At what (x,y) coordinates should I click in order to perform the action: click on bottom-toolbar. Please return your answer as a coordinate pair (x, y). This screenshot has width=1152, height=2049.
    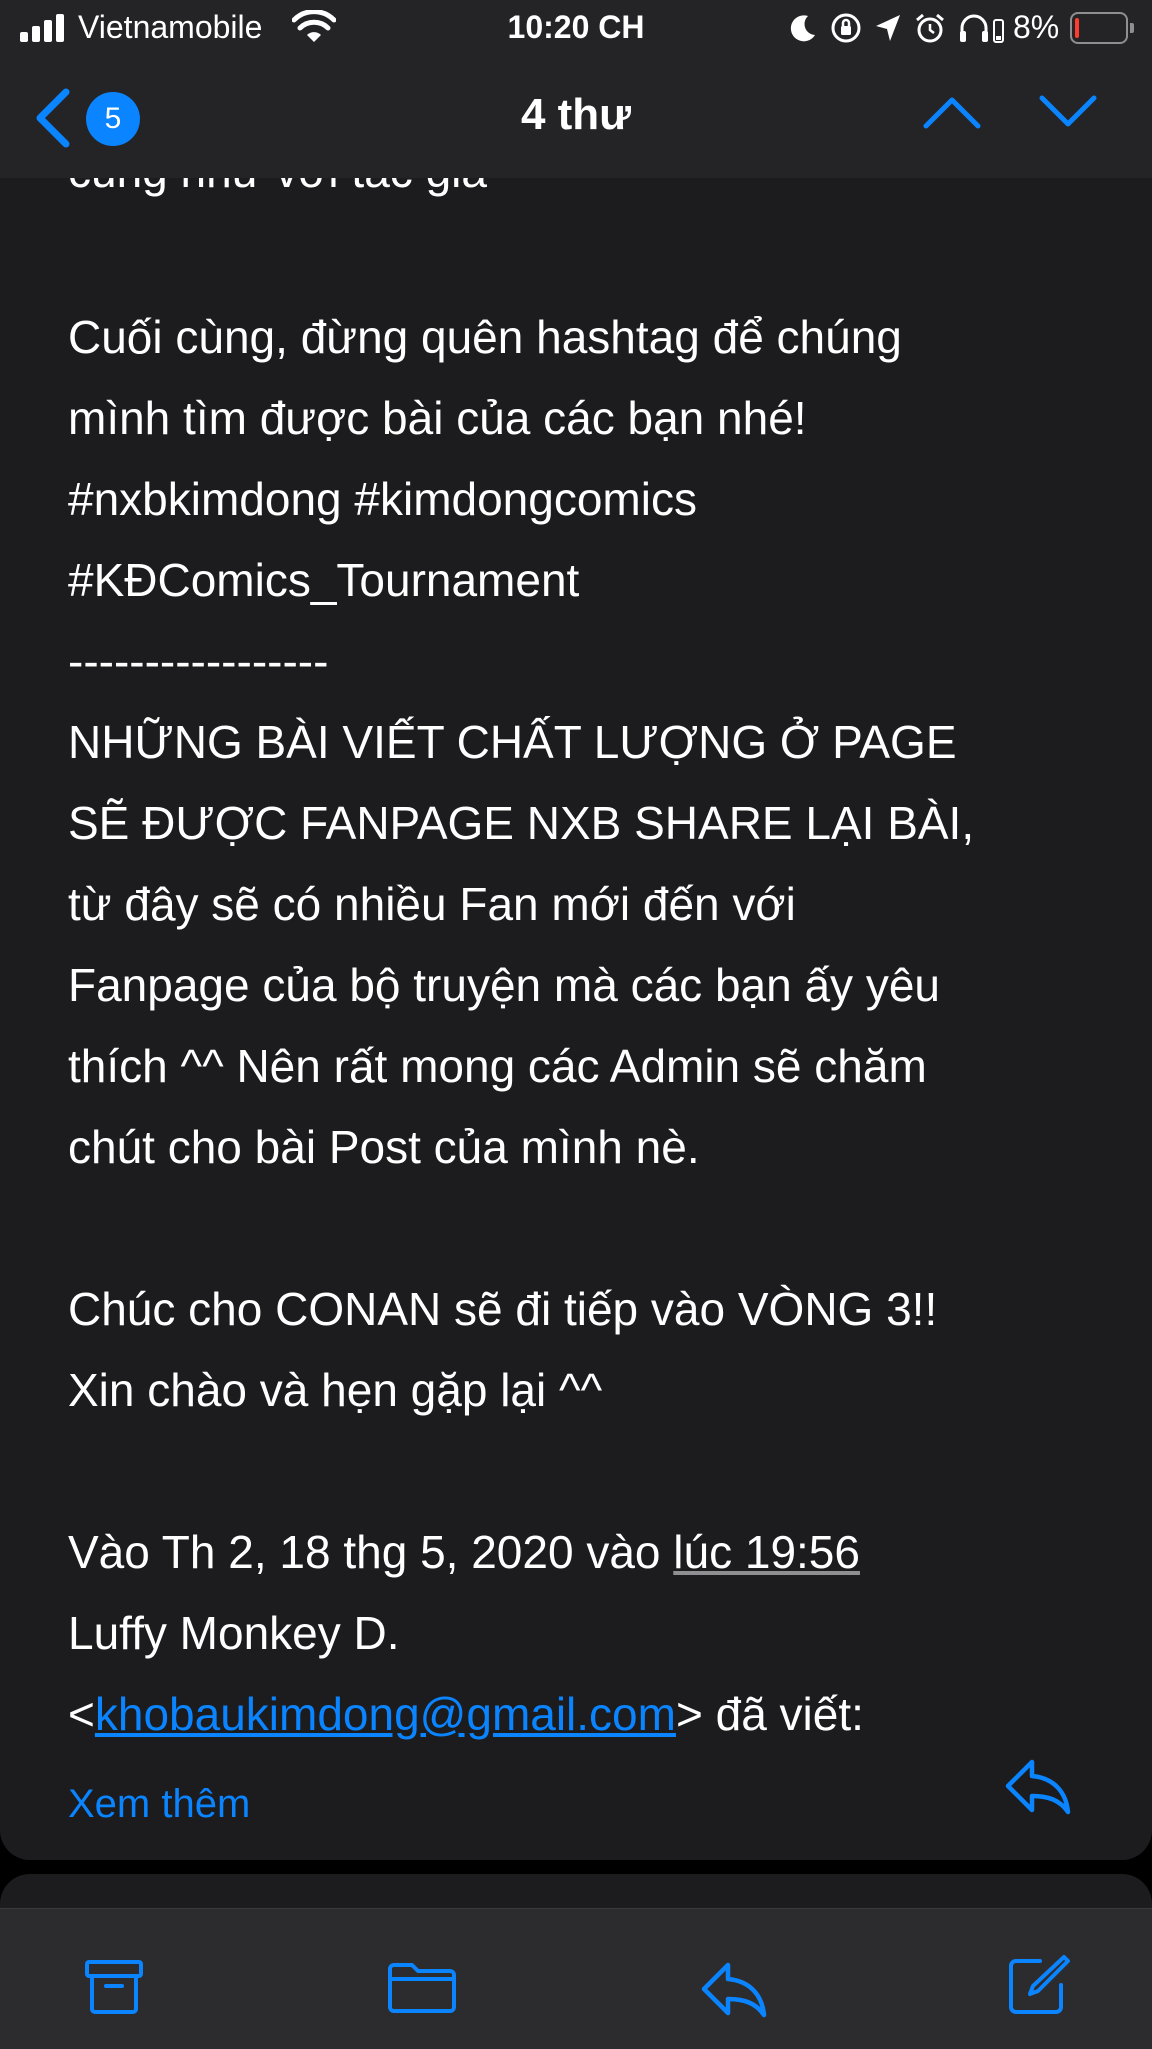
    Looking at the image, I should click on (576, 1978).